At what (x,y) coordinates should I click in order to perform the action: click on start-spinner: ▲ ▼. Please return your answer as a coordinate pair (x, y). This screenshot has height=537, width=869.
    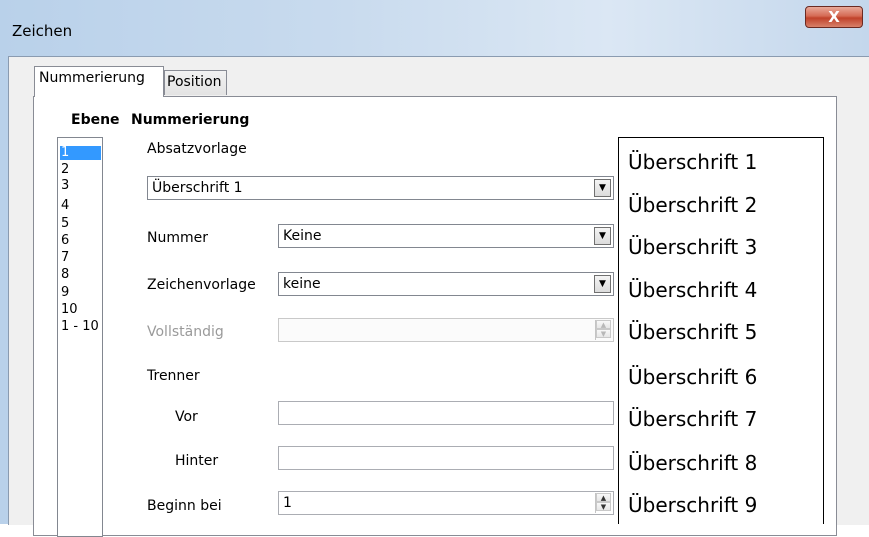
    Looking at the image, I should click on (603, 503).